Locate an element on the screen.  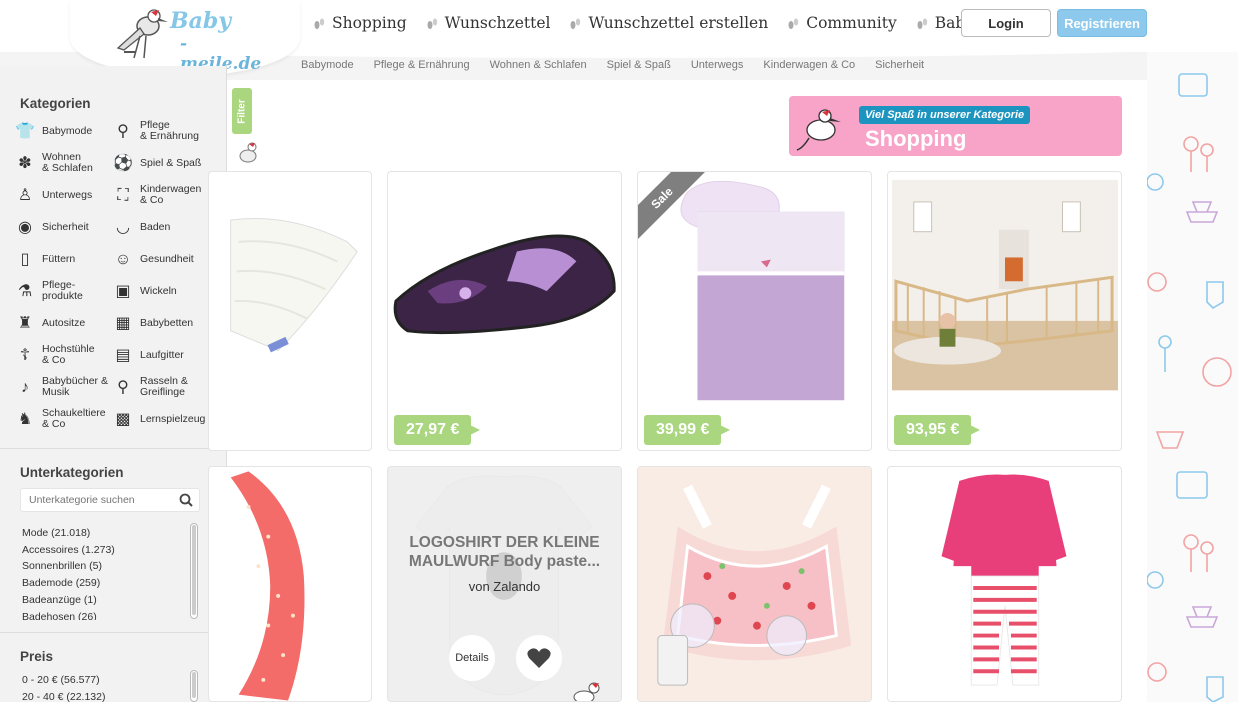
category-pflege-ernaehrung: ⚲ Pflege & Ernährung is located at coordinates (155, 131).